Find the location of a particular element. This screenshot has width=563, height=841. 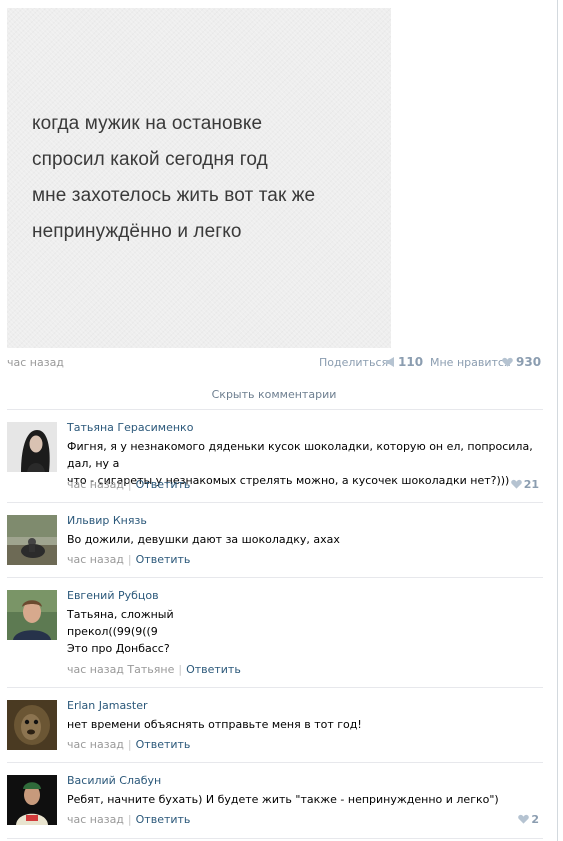

megaphone-icon is located at coordinates (390, 362).